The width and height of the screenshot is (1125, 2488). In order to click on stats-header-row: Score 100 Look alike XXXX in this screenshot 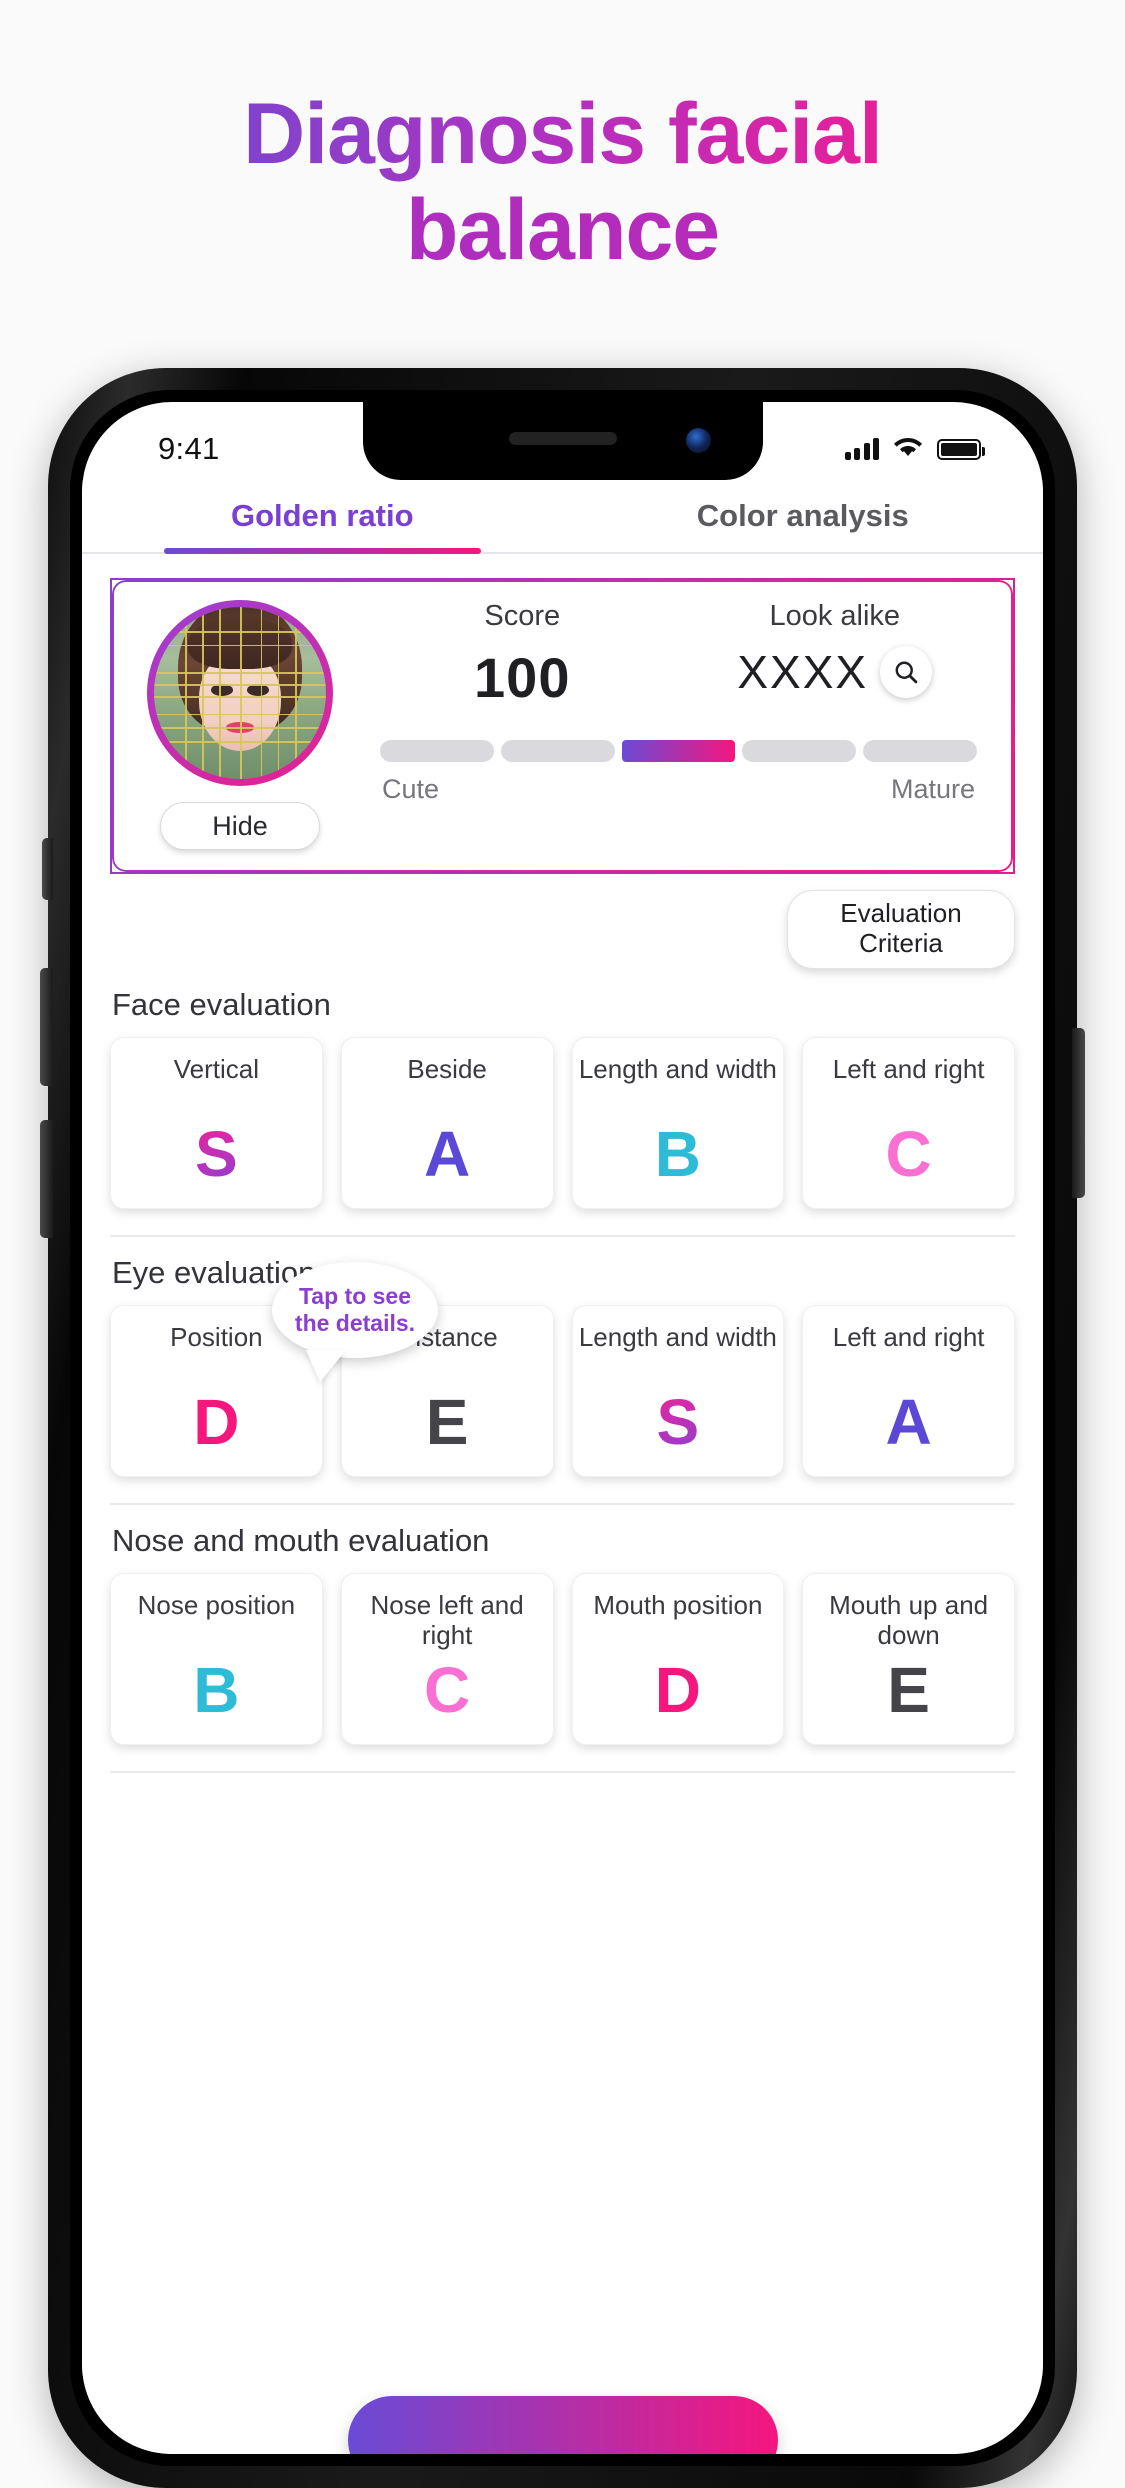, I will do `click(678, 655)`.